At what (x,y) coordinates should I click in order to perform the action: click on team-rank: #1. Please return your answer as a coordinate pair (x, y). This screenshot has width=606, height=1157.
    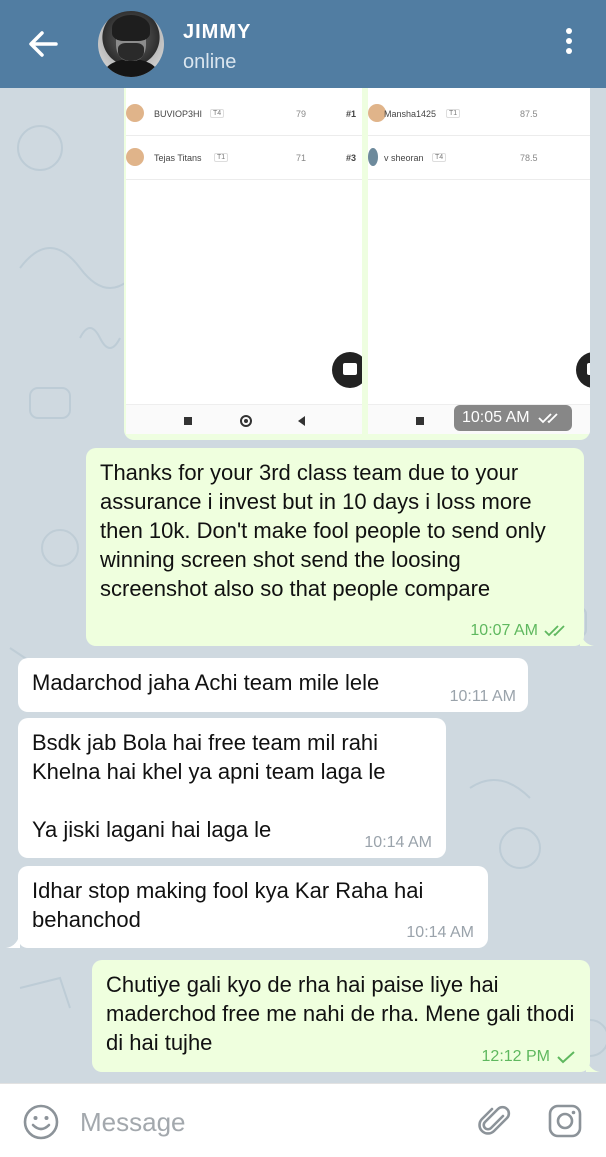
    Looking at the image, I should click on (350, 114).